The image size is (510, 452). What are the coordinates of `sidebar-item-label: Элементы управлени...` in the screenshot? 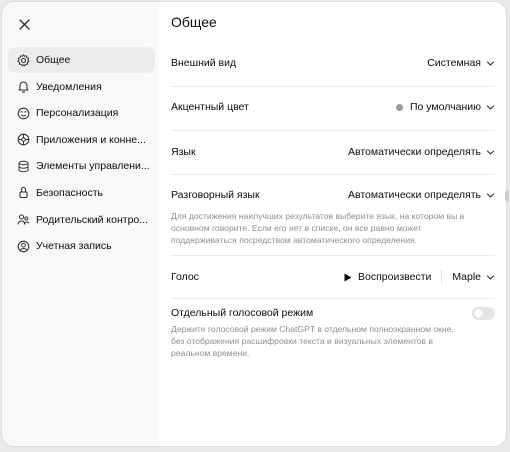 It's located at (93, 166).